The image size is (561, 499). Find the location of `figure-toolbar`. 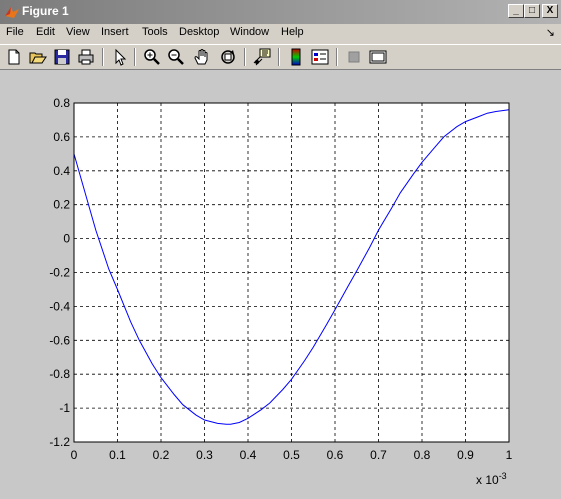

figure-toolbar is located at coordinates (280, 57).